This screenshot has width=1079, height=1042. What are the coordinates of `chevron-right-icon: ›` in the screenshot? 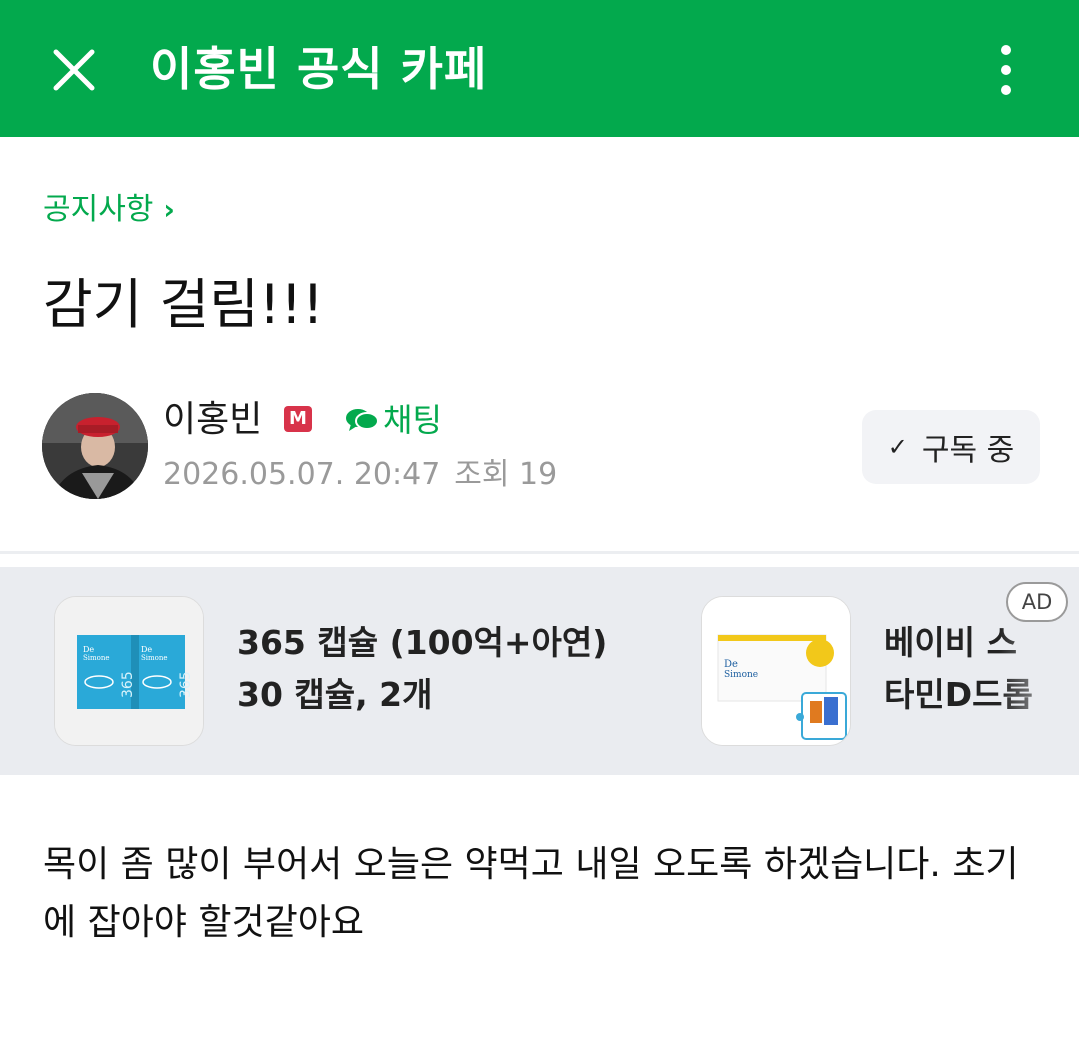 It's located at (169, 209).